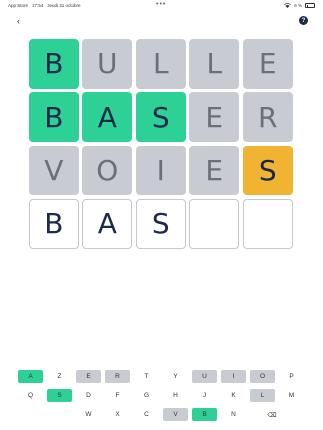  What do you see at coordinates (267, 223) in the screenshot?
I see `tile-r4-c5` at bounding box center [267, 223].